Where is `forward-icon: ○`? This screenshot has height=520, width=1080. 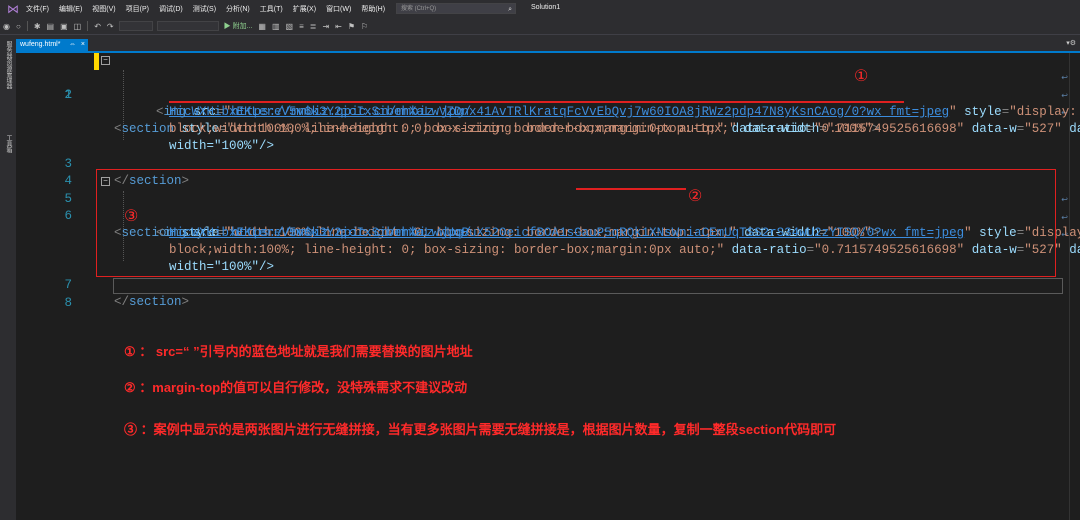
forward-icon: ○ is located at coordinates (18, 26).